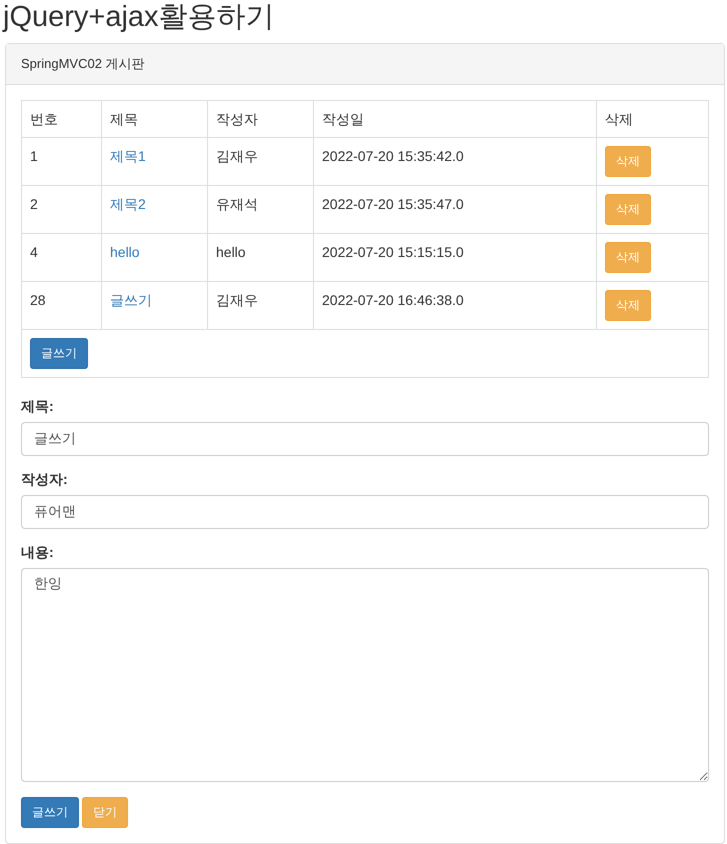 The height and width of the screenshot is (844, 727). What do you see at coordinates (652, 119) in the screenshot?
I see `column-header: 삭제` at bounding box center [652, 119].